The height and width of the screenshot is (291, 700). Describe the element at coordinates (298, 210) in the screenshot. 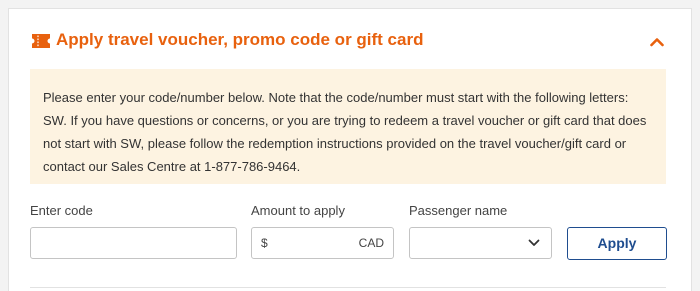

I see `amount-label: Amount to apply` at that location.